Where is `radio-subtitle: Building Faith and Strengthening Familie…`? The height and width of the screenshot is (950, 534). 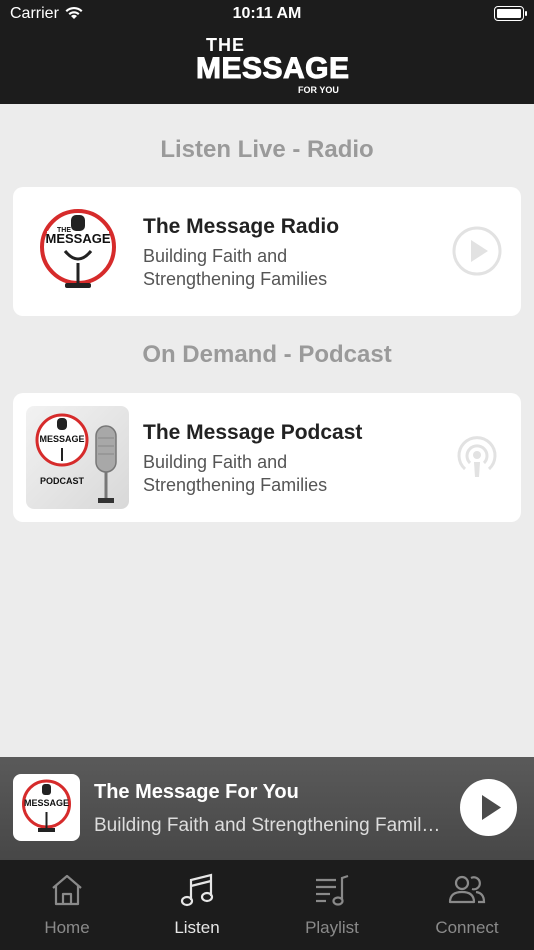
radio-subtitle: Building Faith and Strengthening Familie… is located at coordinates (283, 268).